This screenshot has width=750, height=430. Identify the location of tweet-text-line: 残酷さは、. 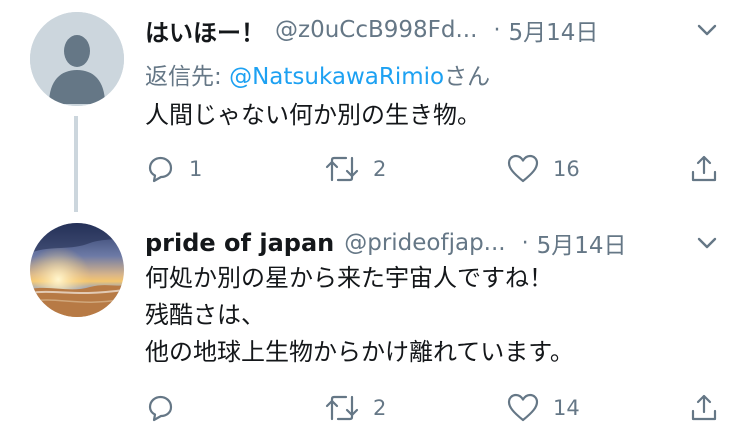
(205, 315).